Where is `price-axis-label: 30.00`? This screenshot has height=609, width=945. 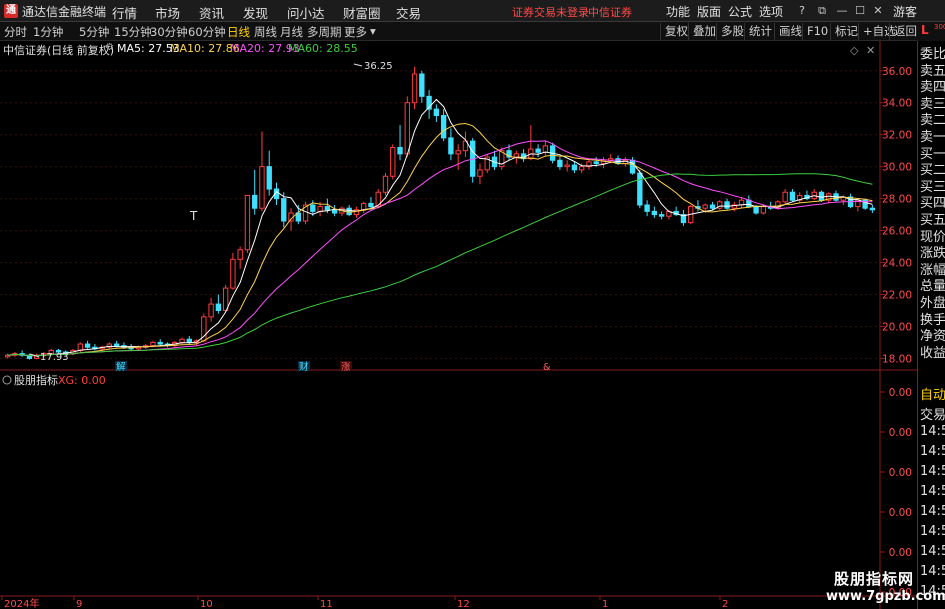
price-axis-label: 30.00 is located at coordinates (897, 168).